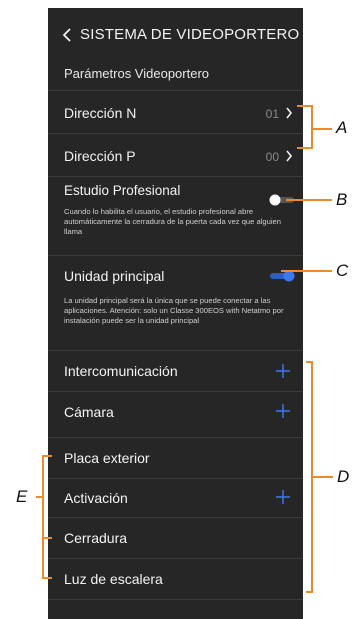 The height and width of the screenshot is (619, 355). Describe the element at coordinates (272, 157) in the screenshot. I see `address-p-value: 00` at that location.